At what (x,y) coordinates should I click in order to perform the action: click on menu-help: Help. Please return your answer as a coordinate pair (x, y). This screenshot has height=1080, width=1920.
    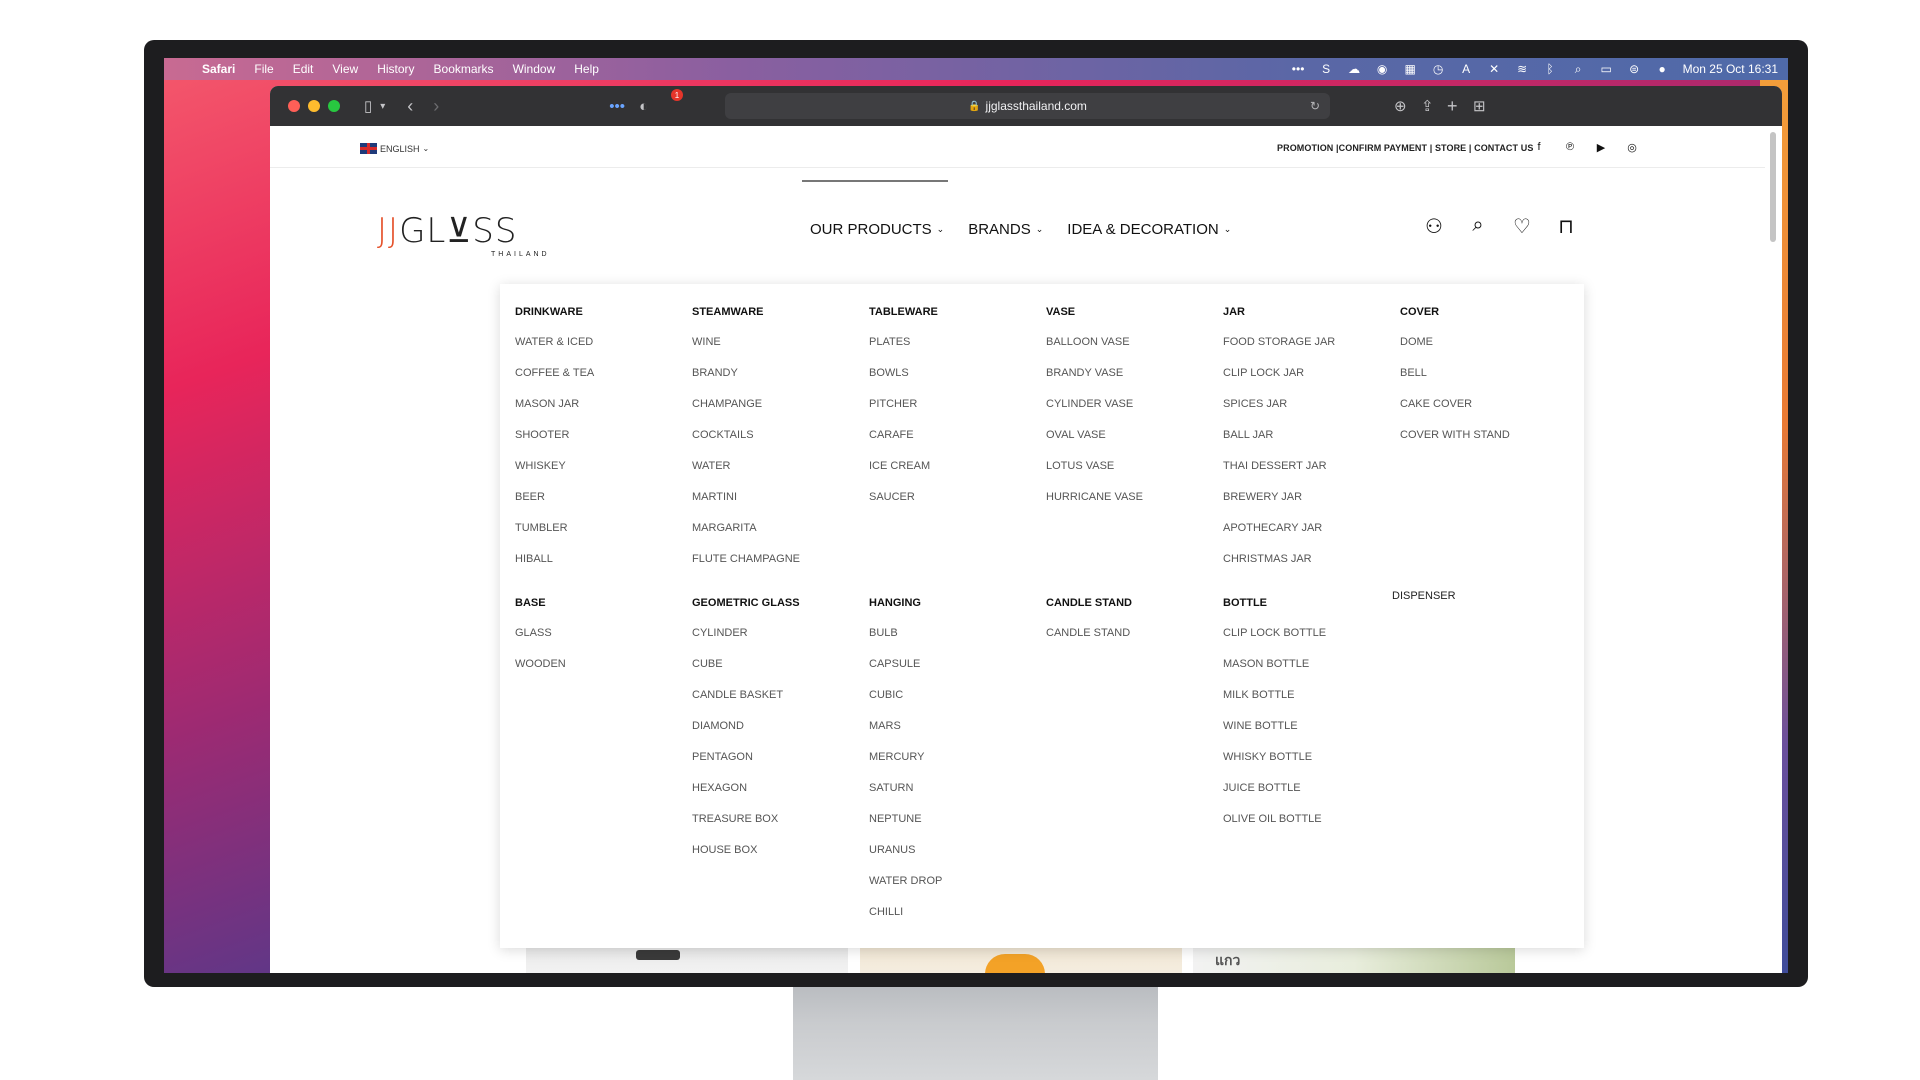
    Looking at the image, I should click on (586, 69).